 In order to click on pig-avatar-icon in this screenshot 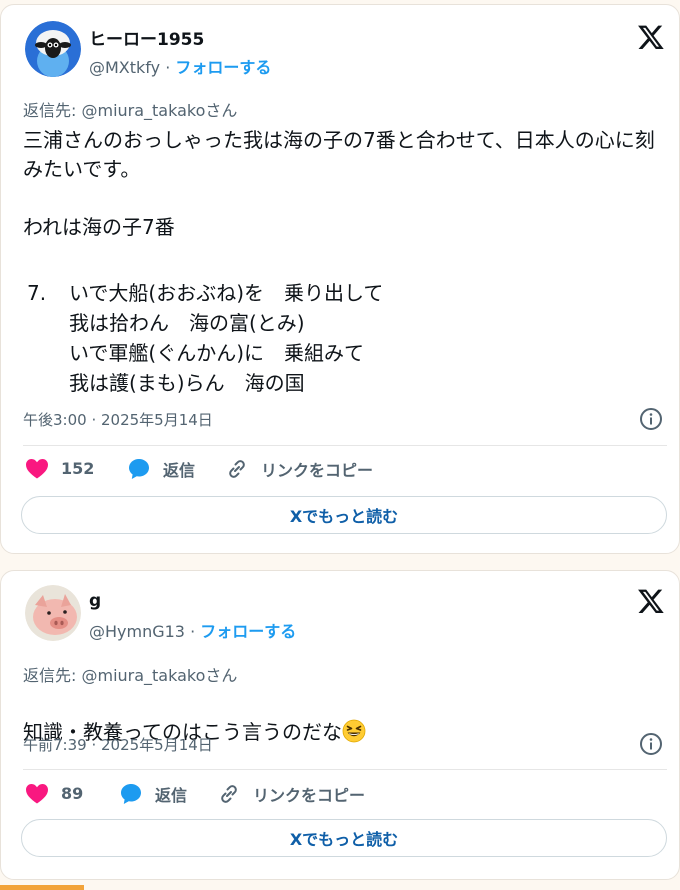, I will do `click(53, 613)`.